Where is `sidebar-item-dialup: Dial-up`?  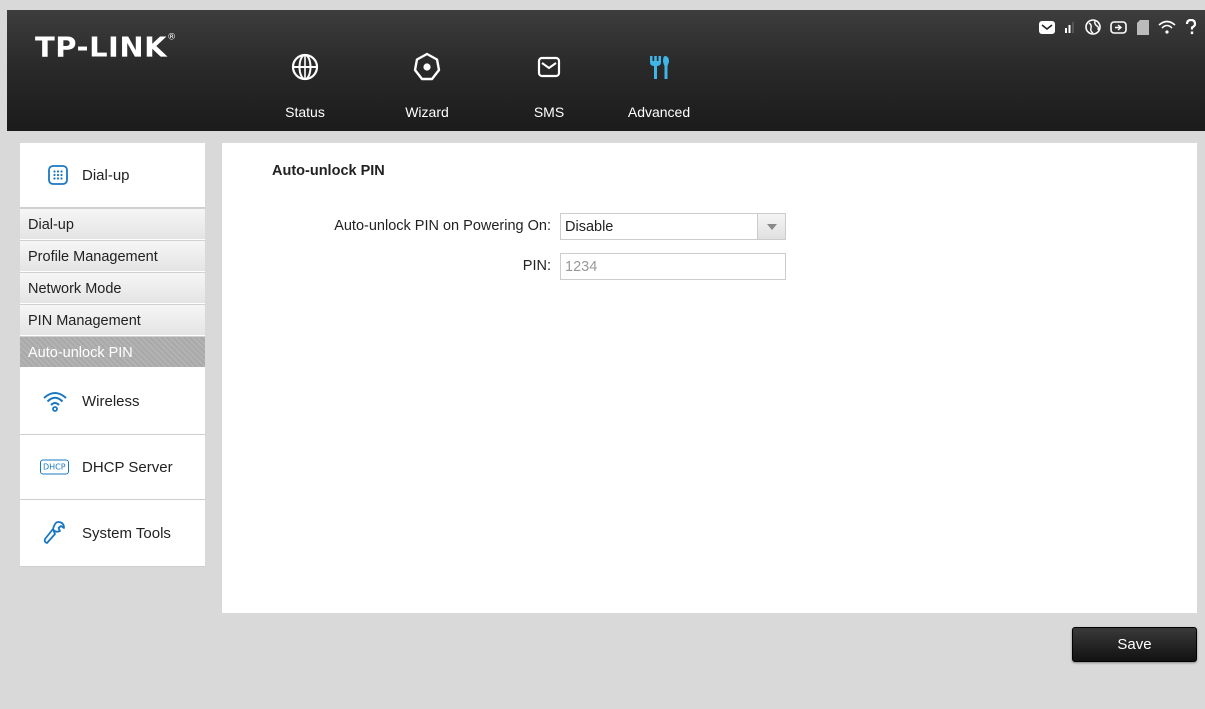
sidebar-item-dialup: Dial-up is located at coordinates (112, 224).